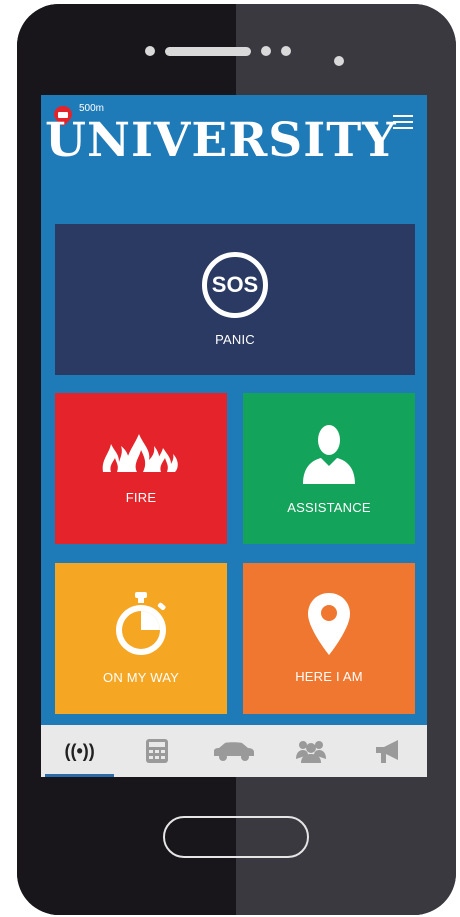 This screenshot has height=917, width=460. I want to click on home-button, so click(236, 837).